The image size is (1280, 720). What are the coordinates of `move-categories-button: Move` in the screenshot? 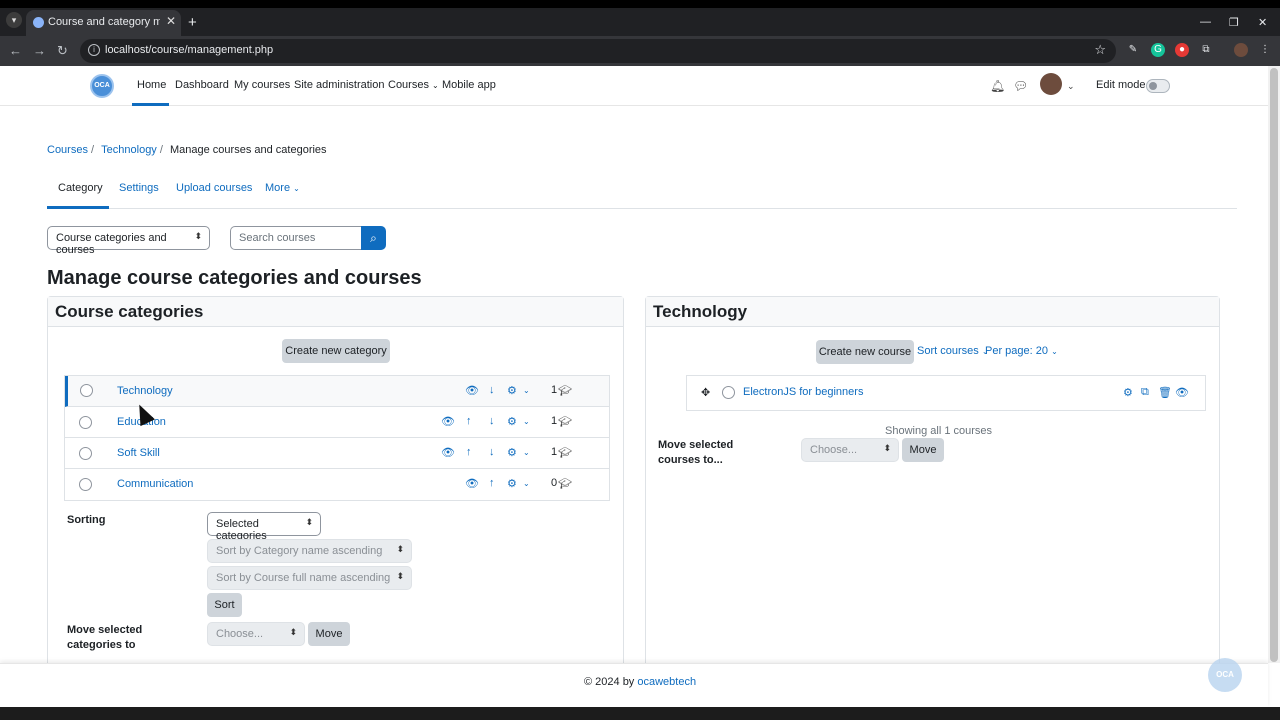 It's located at (329, 634).